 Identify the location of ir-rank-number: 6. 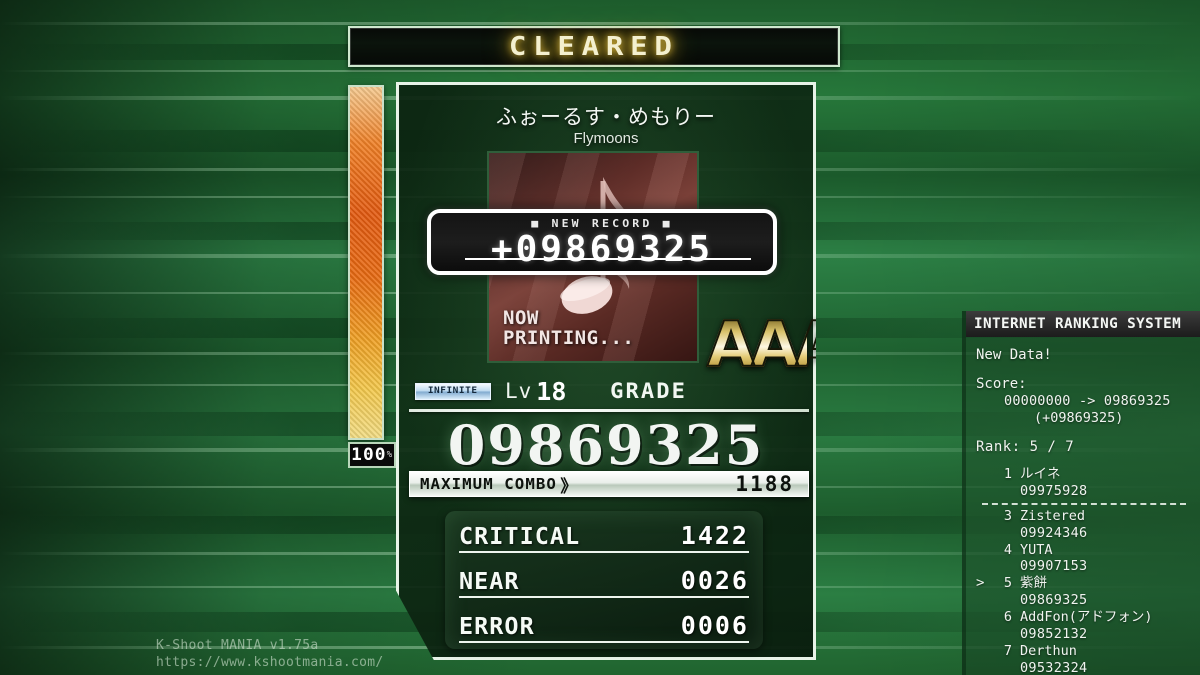
(1007, 617).